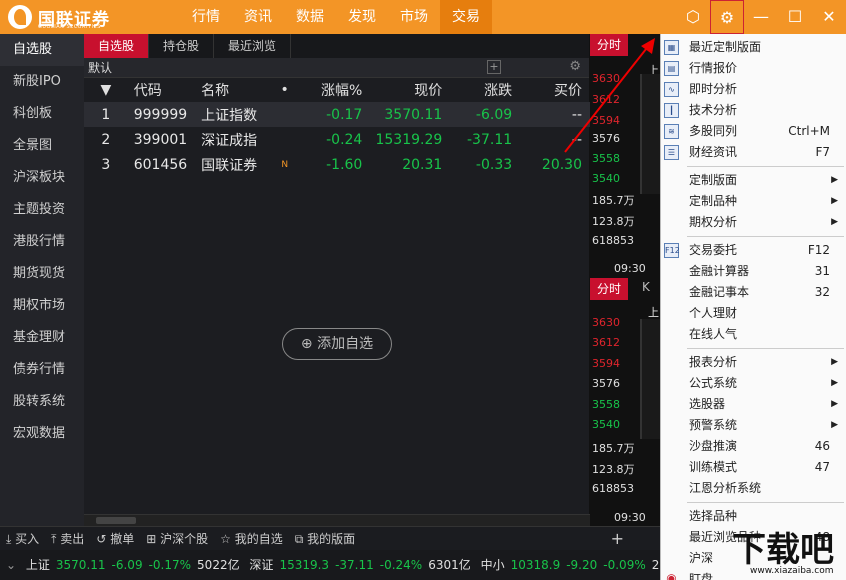 This screenshot has height=580, width=846. What do you see at coordinates (42, 114) in the screenshot?
I see `sidebar-item-star-market: 科创板` at bounding box center [42, 114].